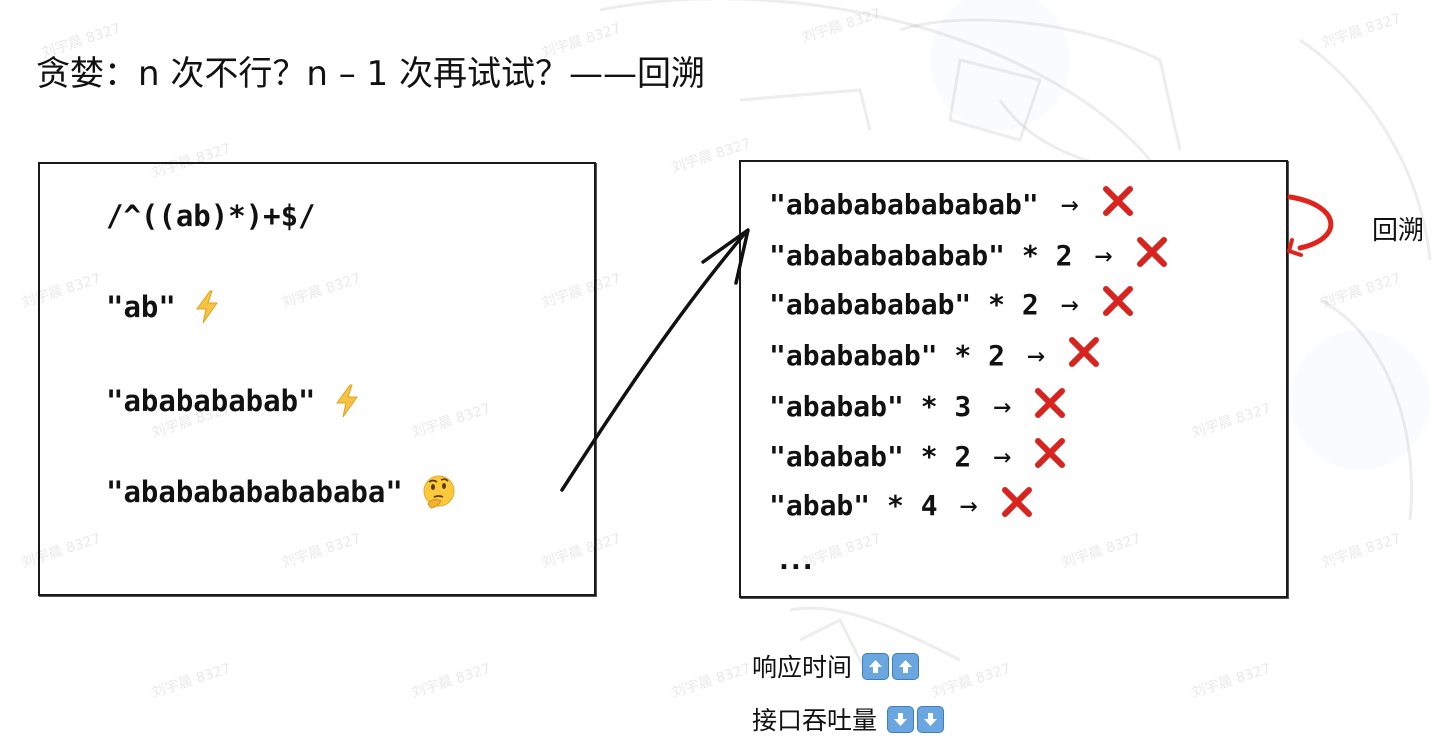 Image resolution: width=1436 pixels, height=753 pixels. Describe the element at coordinates (853, 505) in the screenshot. I see `attempt-string: "abab" * 4` at that location.